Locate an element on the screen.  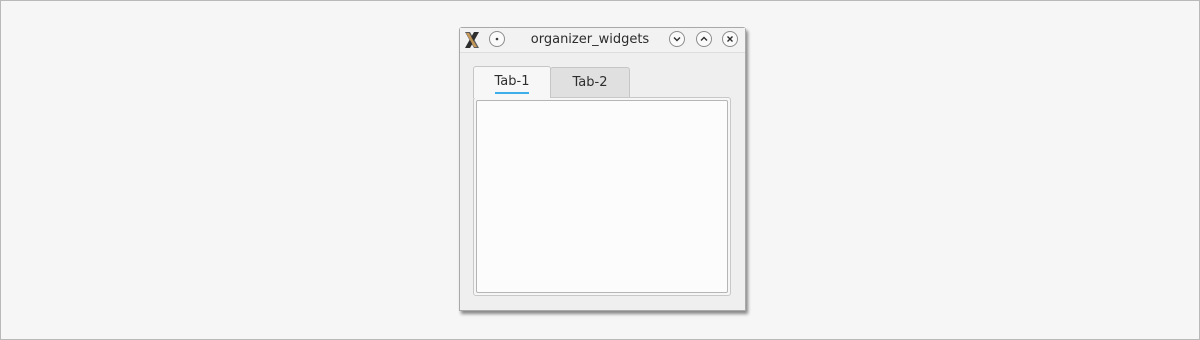
x-app-icon is located at coordinates (472, 40).